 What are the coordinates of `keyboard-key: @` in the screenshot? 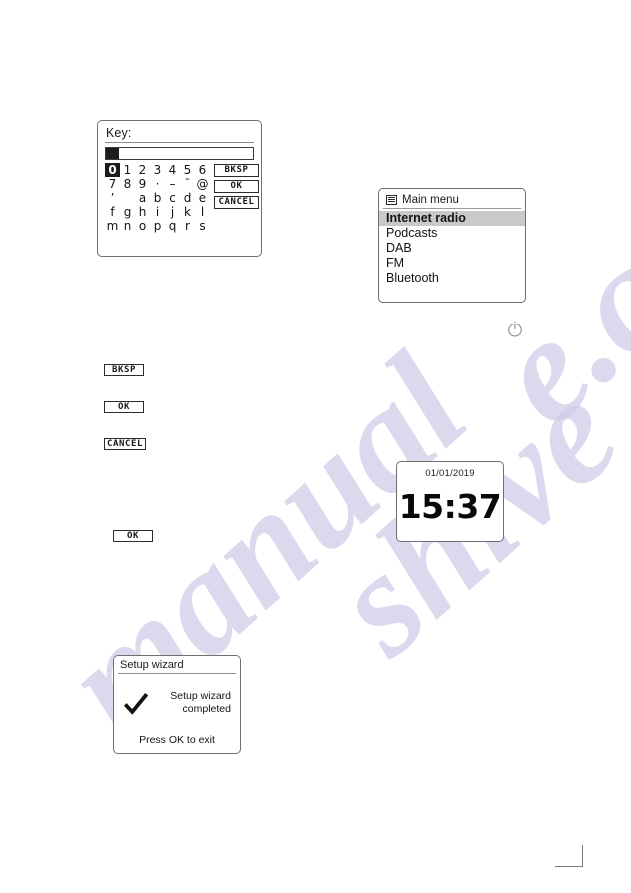 It's located at (202, 184).